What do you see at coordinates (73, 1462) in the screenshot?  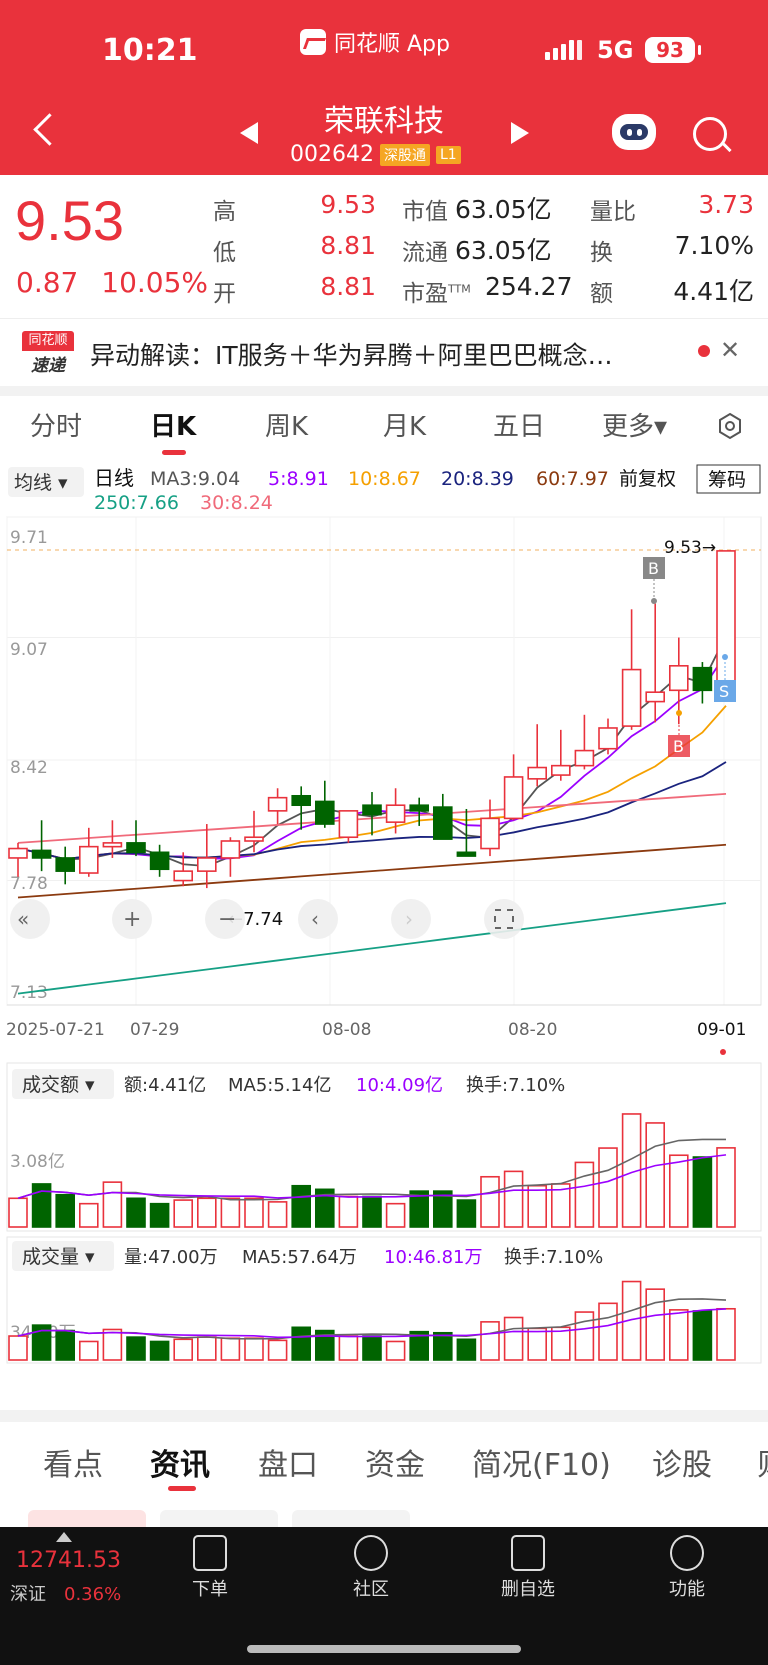 I see `tab-highlights: 看点` at bounding box center [73, 1462].